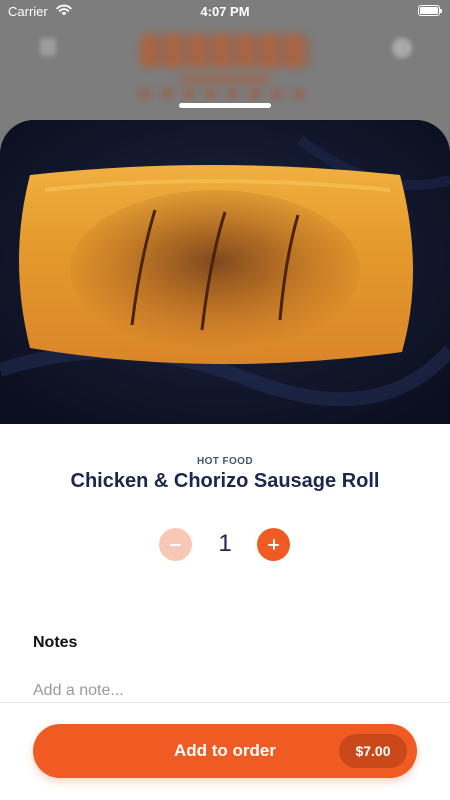  I want to click on add-to-order-button: Add to order $7.00, so click(225, 751).